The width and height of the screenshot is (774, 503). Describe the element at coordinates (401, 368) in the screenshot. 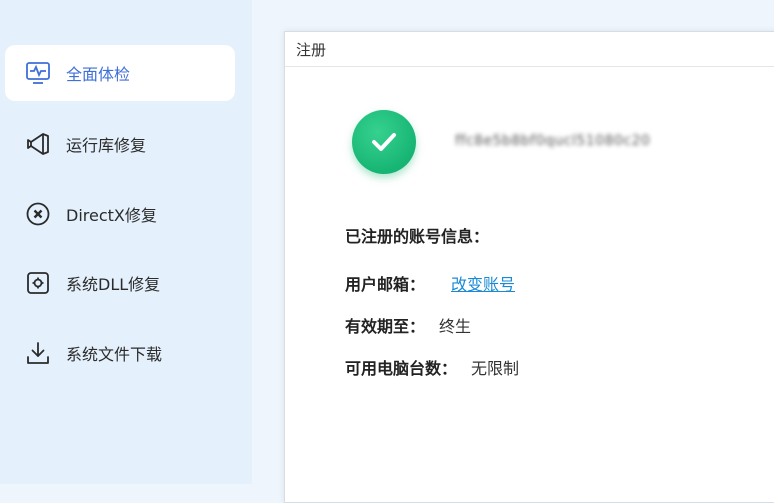

I see `devices-label: 可用电脑台数：` at that location.